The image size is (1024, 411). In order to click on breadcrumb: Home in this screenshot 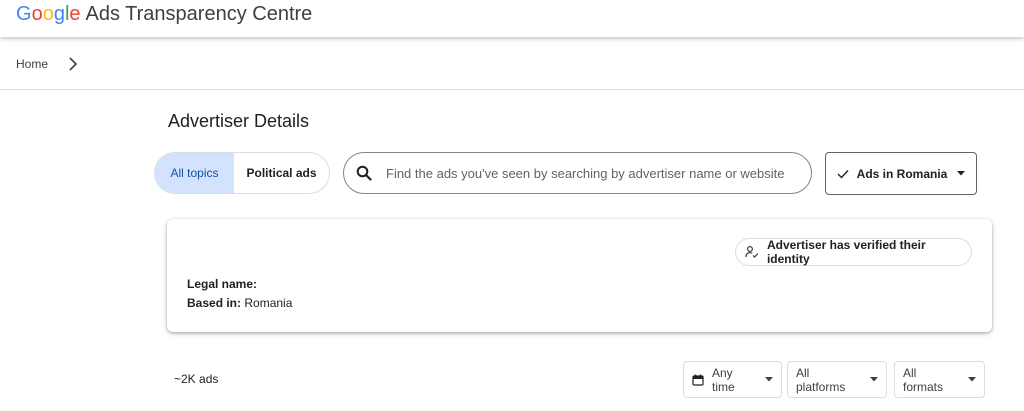, I will do `click(47, 64)`.